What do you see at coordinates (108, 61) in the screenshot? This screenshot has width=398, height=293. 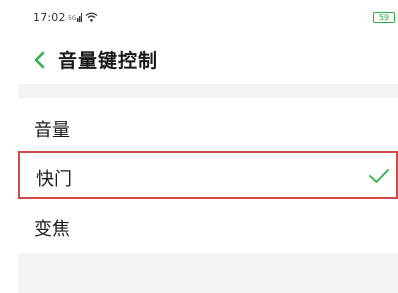 I see `page-title: 音量键控制` at bounding box center [108, 61].